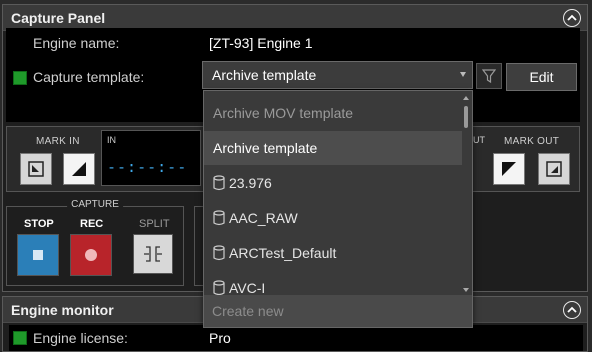  I want to click on panel-title: Engine monitor, so click(62, 309).